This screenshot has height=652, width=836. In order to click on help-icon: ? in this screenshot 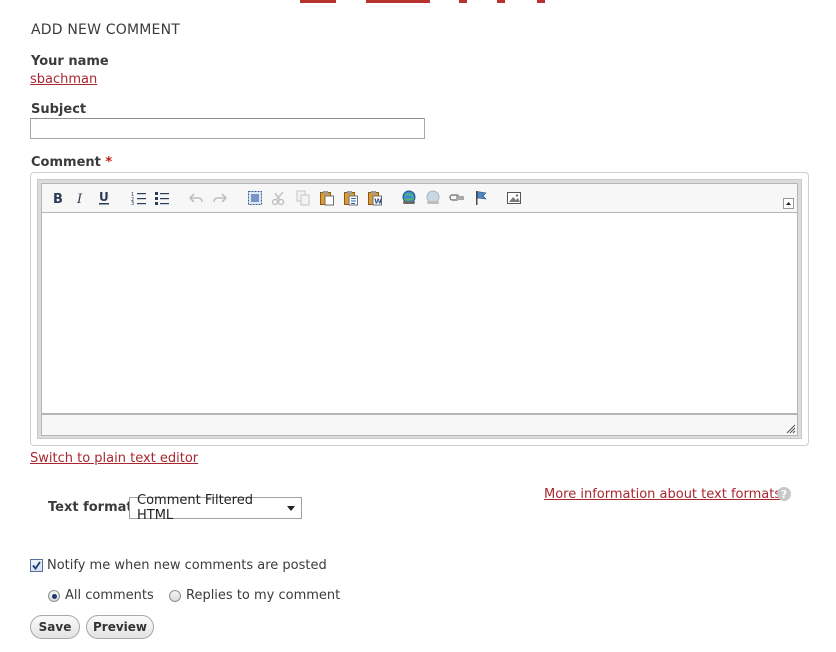, I will do `click(784, 494)`.